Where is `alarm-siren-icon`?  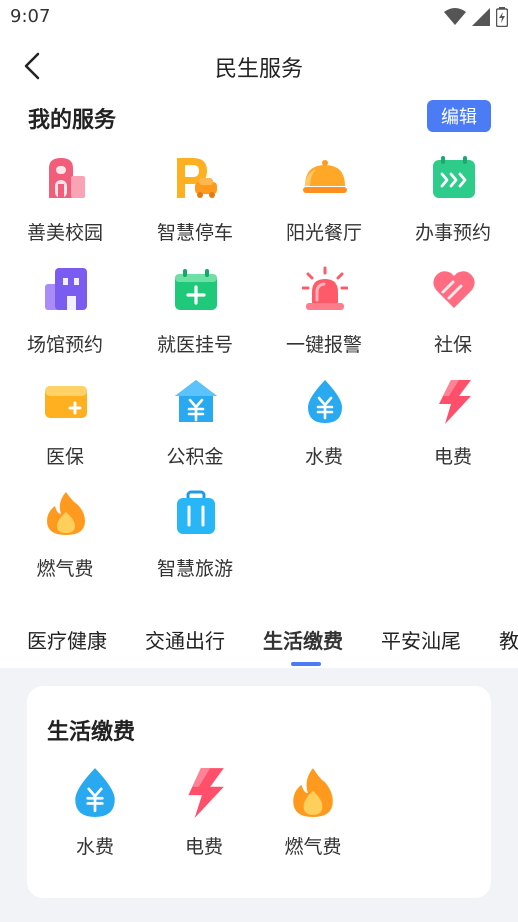 alarm-siren-icon is located at coordinates (325, 288).